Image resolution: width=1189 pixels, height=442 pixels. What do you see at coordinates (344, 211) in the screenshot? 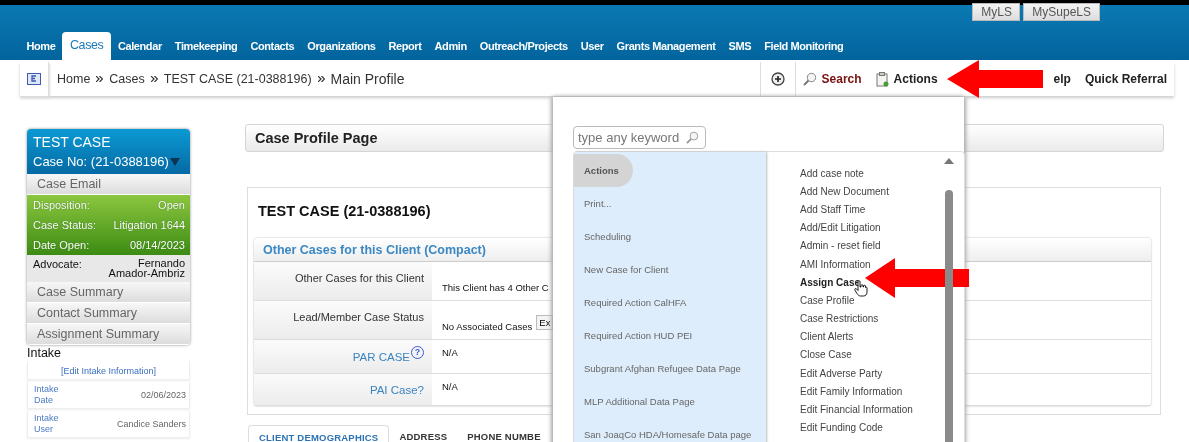
I see `case-heading: TEST CASE (21-0388196)` at bounding box center [344, 211].